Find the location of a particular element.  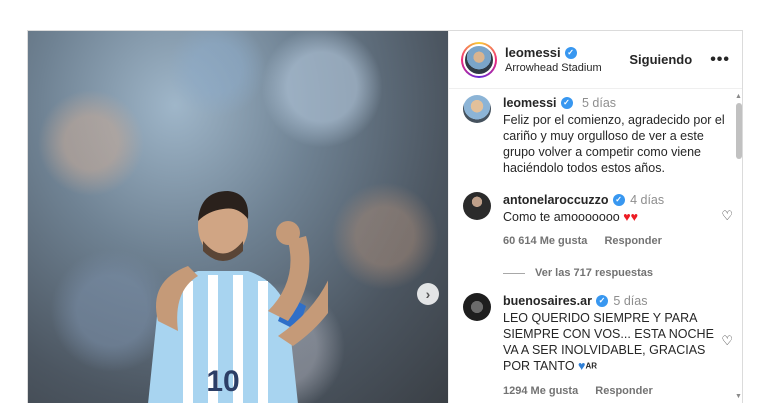

comment-time: 5 días is located at coordinates (630, 301).